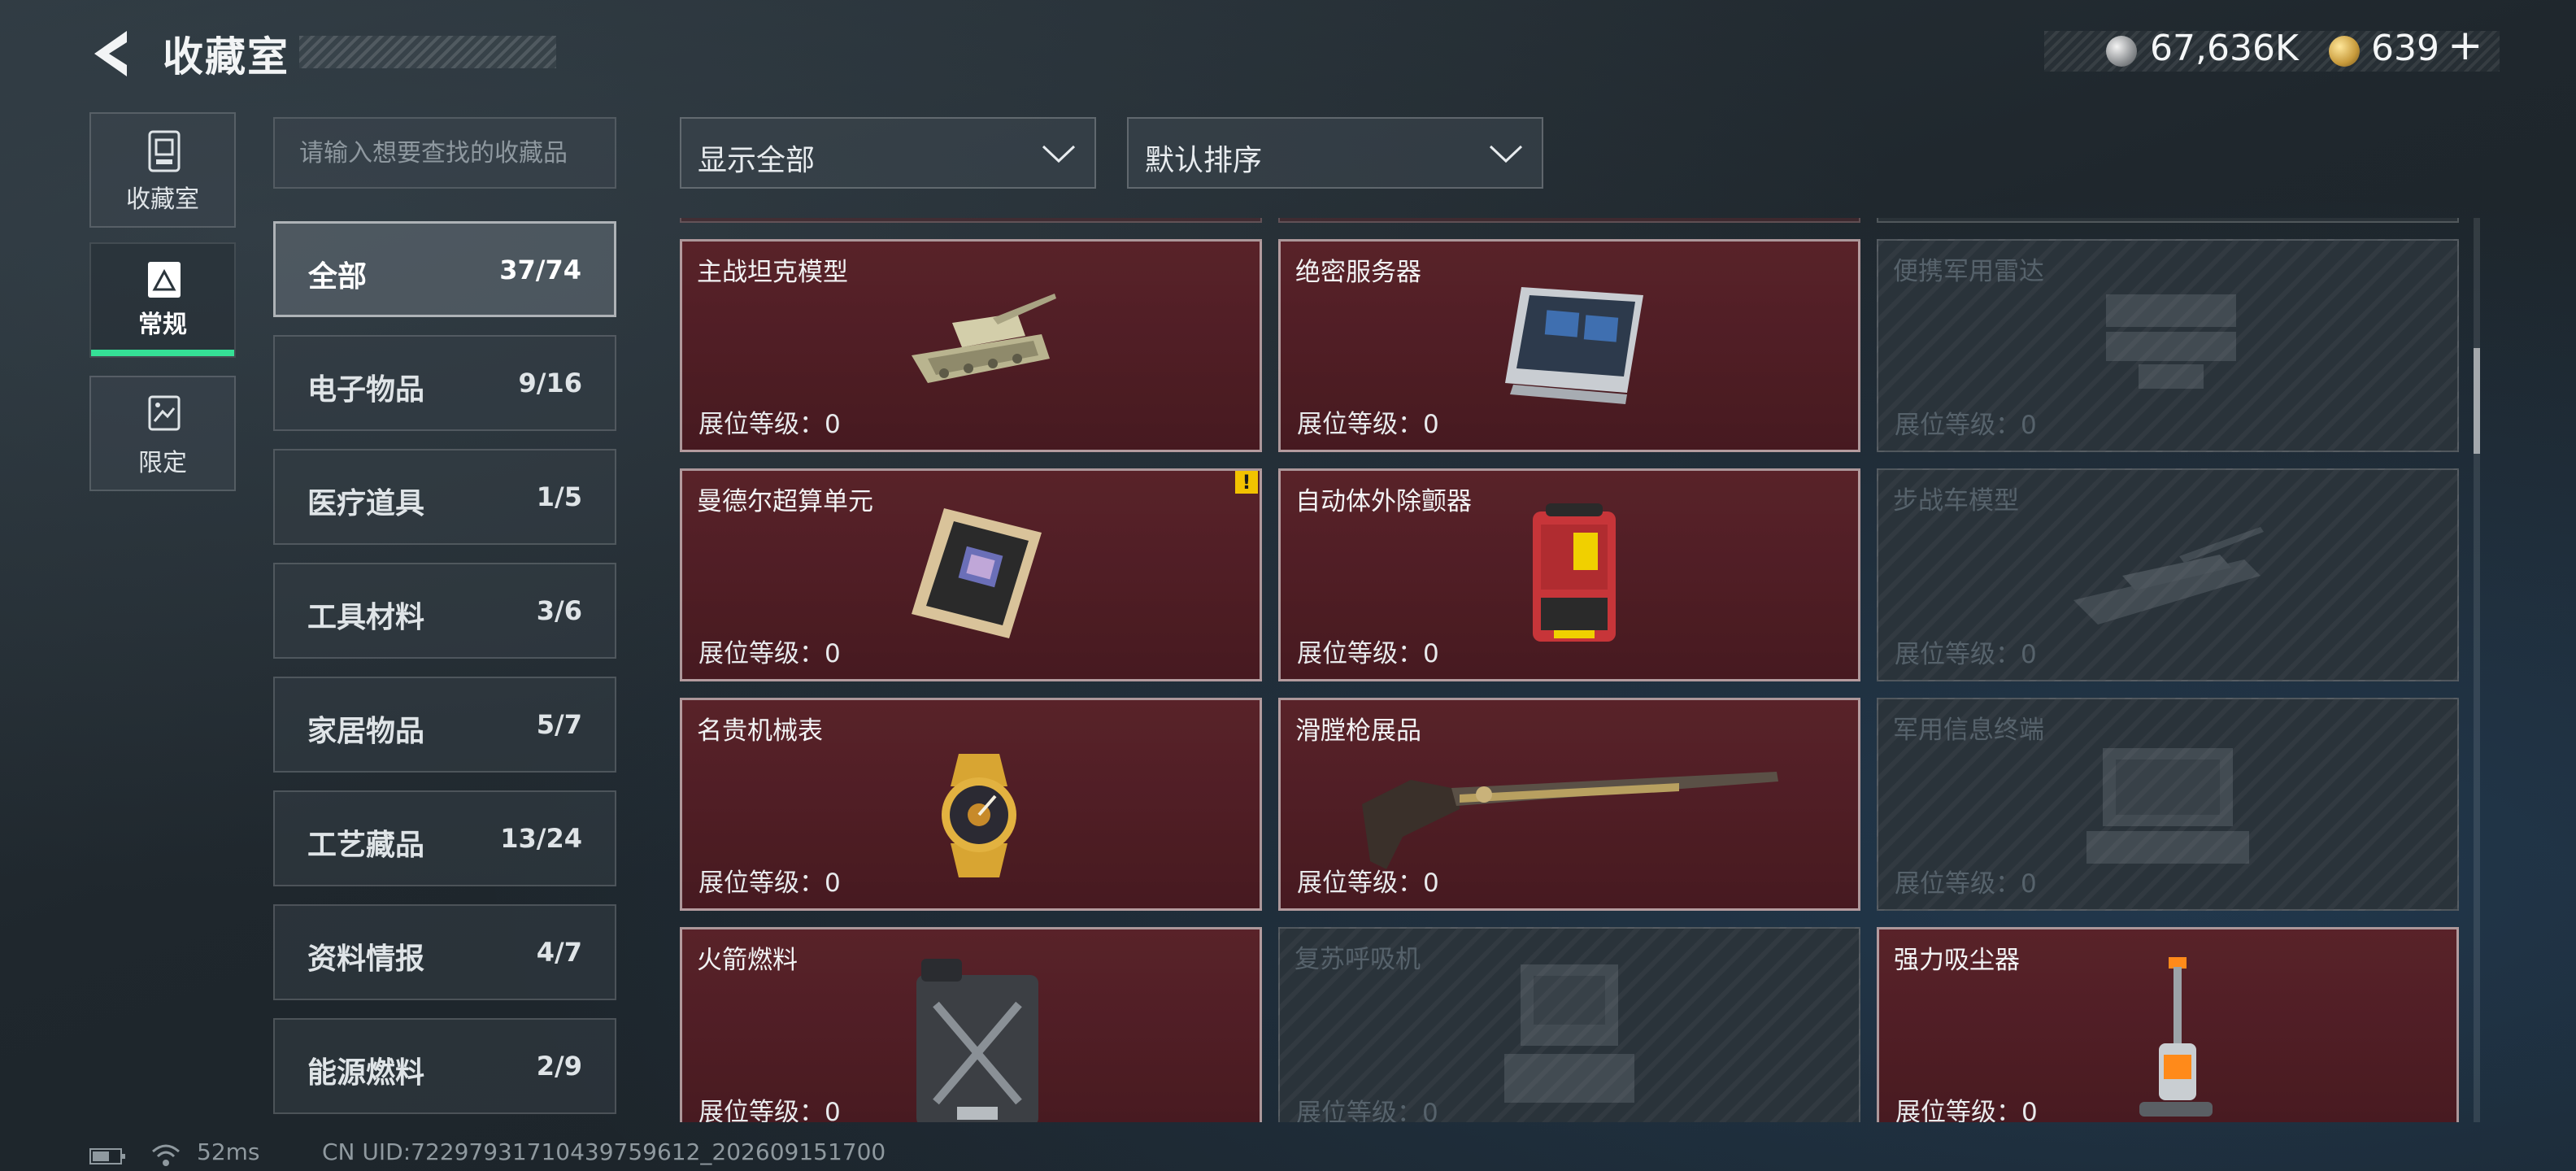 Image resolution: width=2576 pixels, height=1171 pixels. What do you see at coordinates (2477, 401) in the screenshot?
I see `scrollbar-thumb` at bounding box center [2477, 401].